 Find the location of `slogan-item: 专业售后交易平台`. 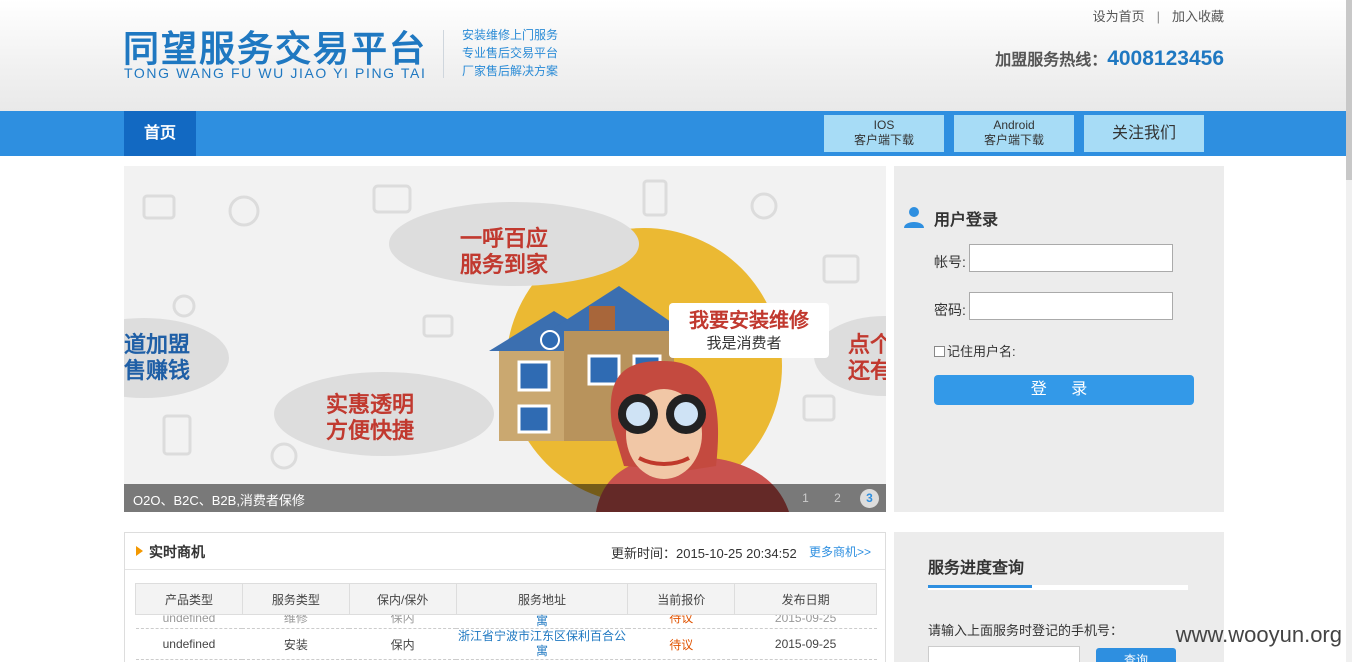

slogan-item: 专业售后交易平台 is located at coordinates (510, 53).